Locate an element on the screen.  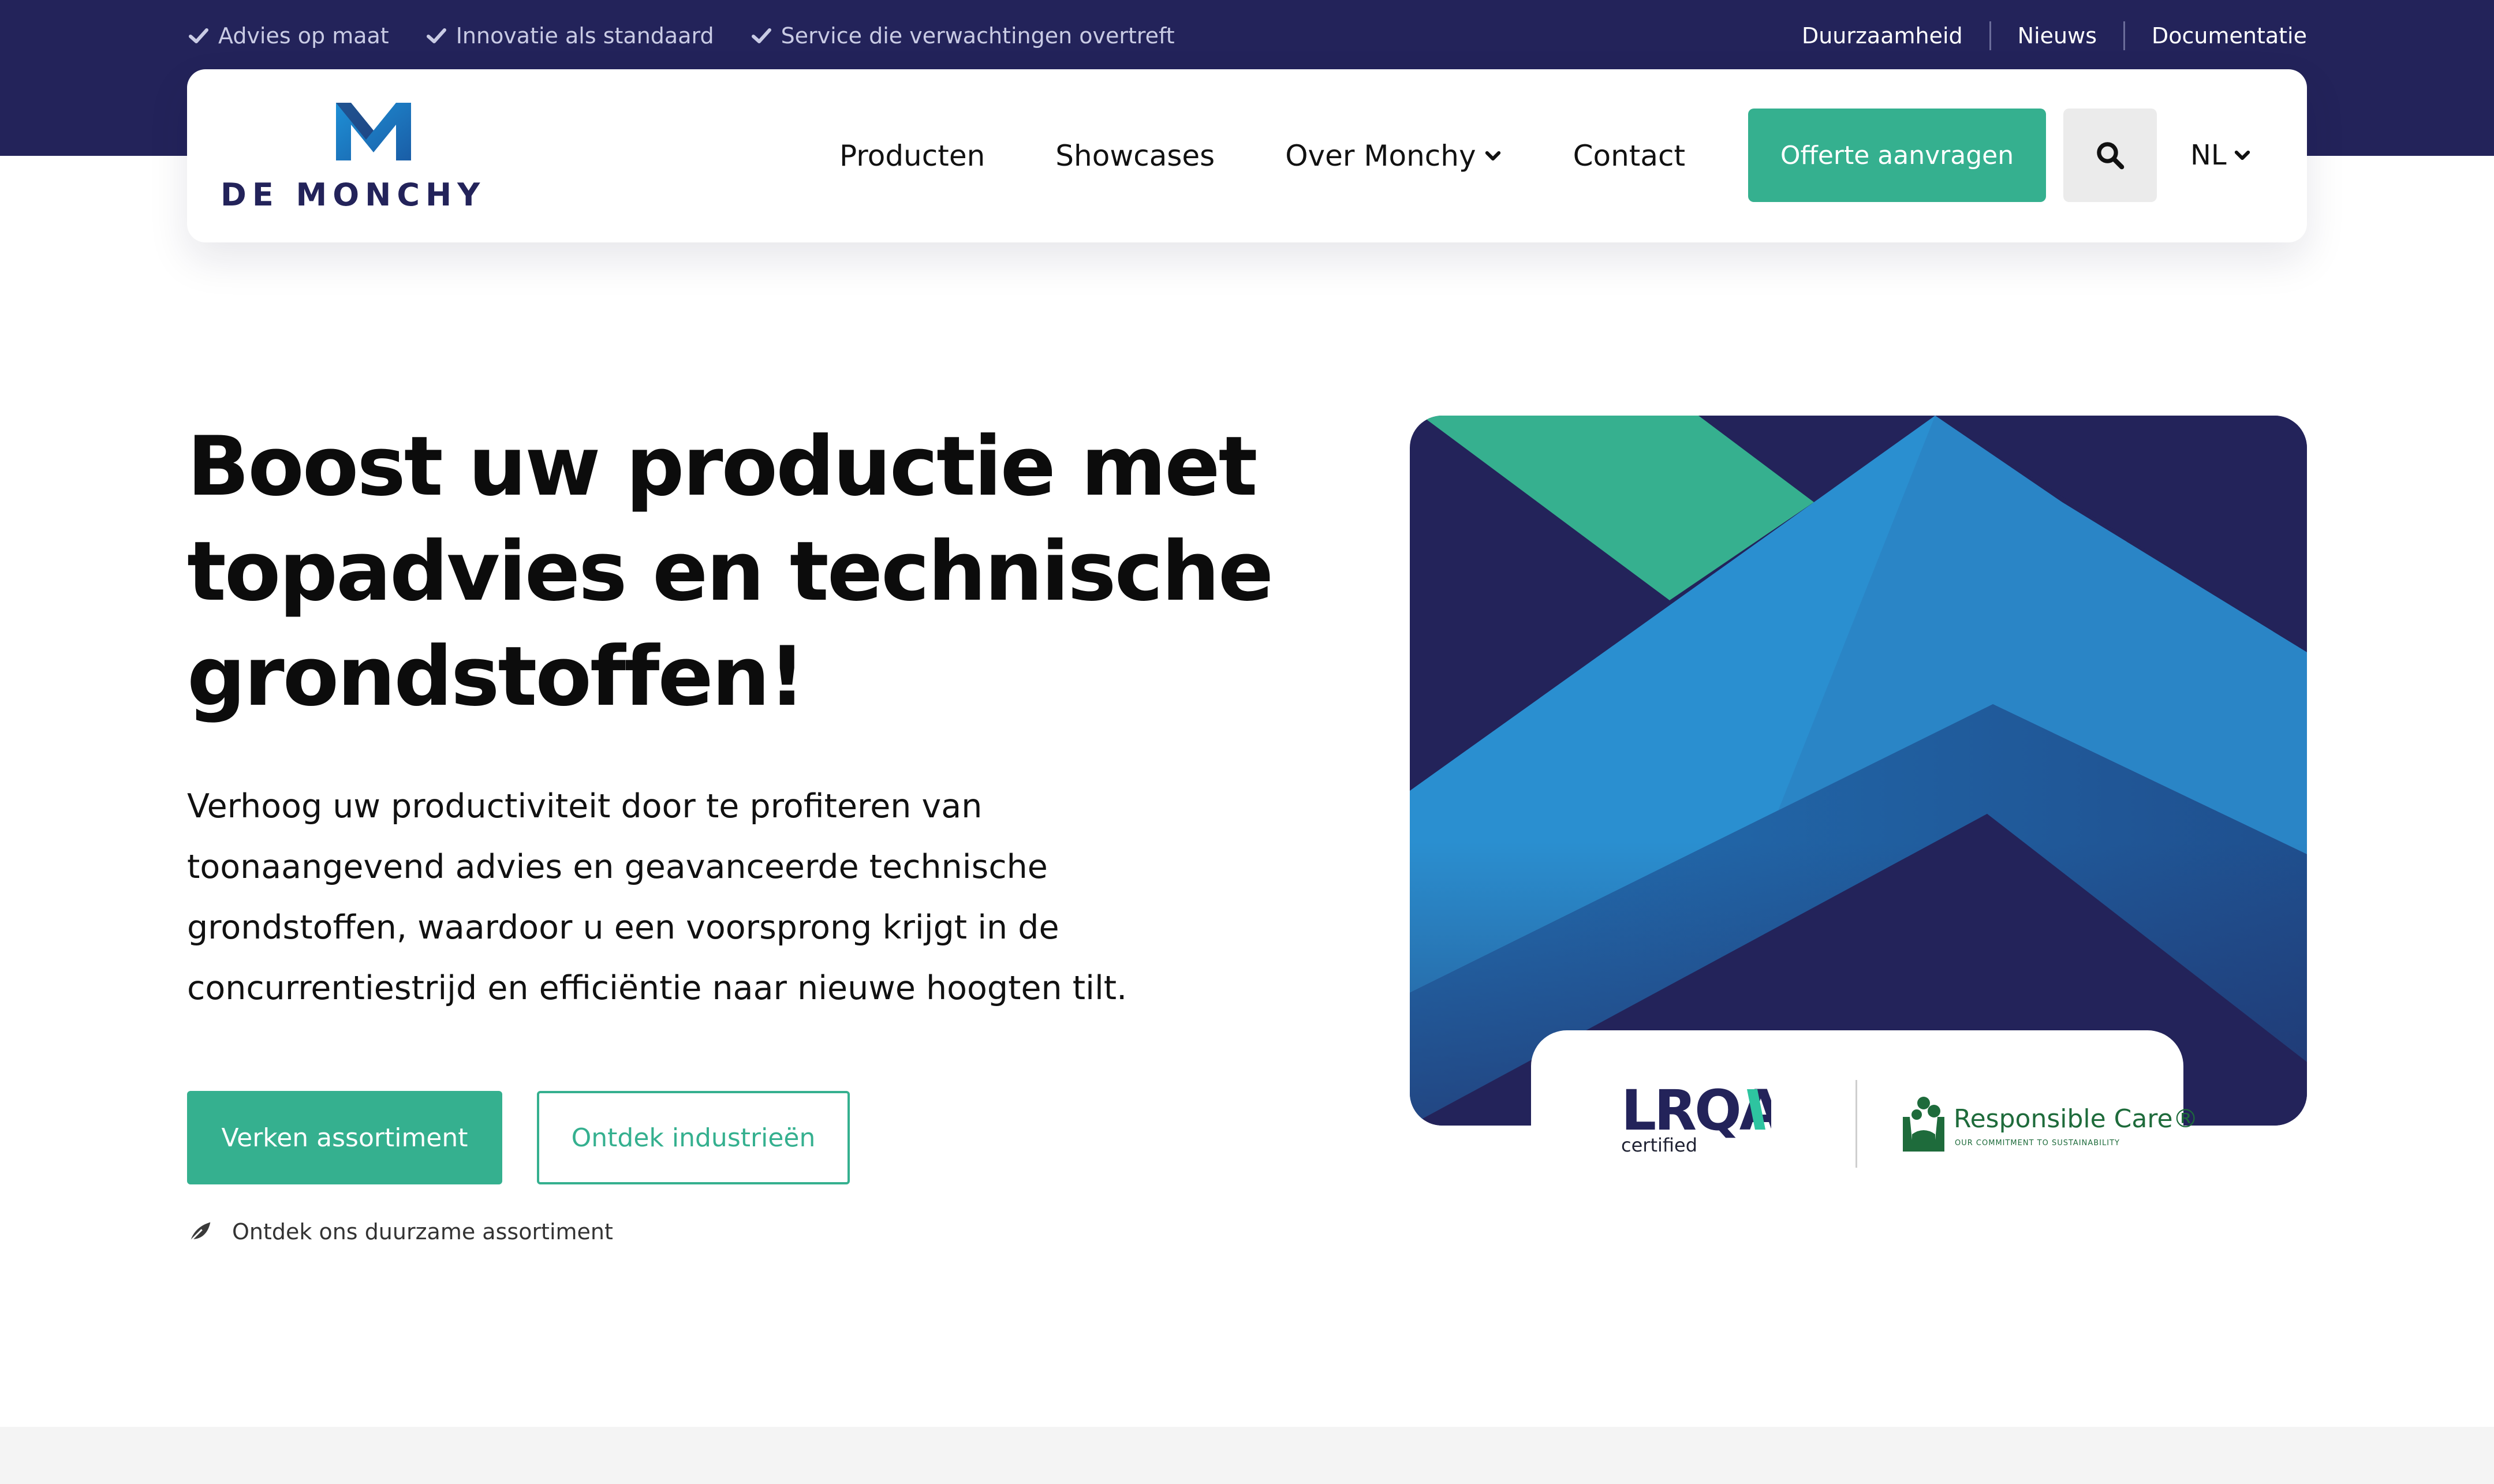
search-icon is located at coordinates (2111, 156).